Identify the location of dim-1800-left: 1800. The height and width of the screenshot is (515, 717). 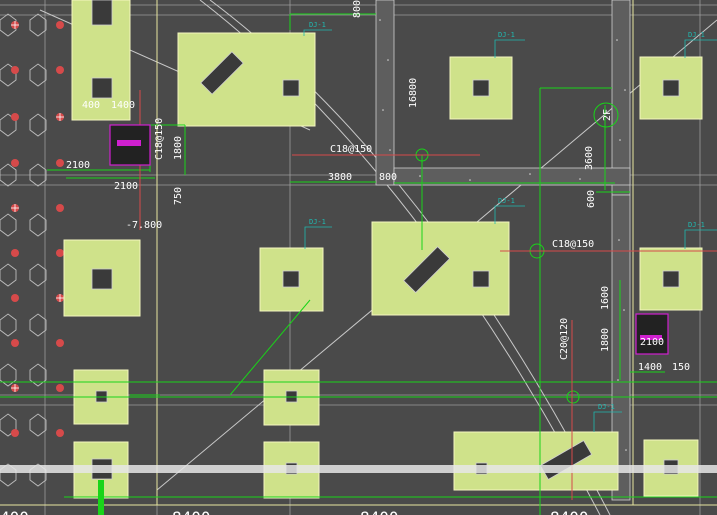
(178, 148).